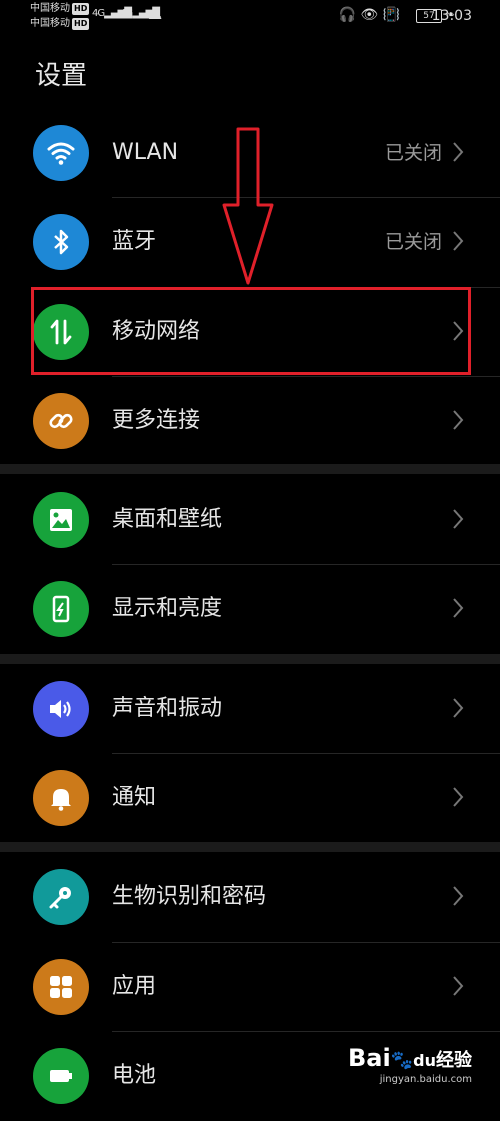 This screenshot has width=500, height=1121. I want to click on status-icons: 🎧 👁 📳, so click(369, 15).